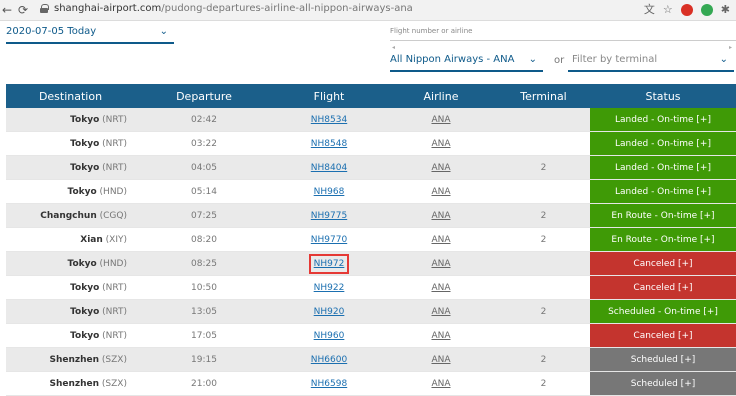  Describe the element at coordinates (7, 10) in the screenshot. I see `back-arrow-icon: ←` at that location.